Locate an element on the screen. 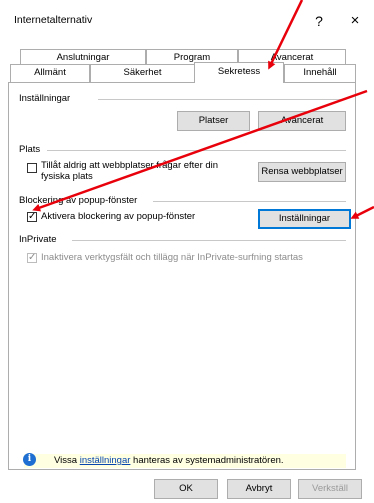 Image resolution: width=374 pixels, height=503 pixels. inprivate-heading: InPrivate is located at coordinates (38, 239).